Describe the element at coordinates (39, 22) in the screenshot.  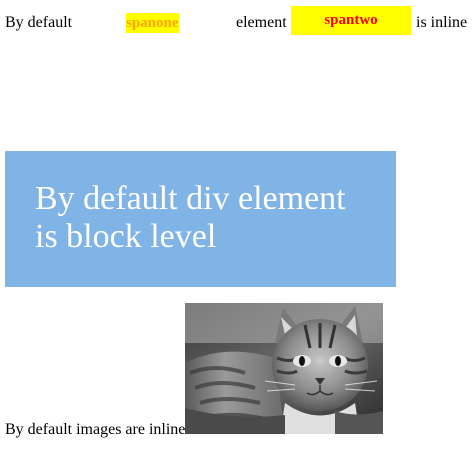
I see `inline-text-before: By default` at that location.